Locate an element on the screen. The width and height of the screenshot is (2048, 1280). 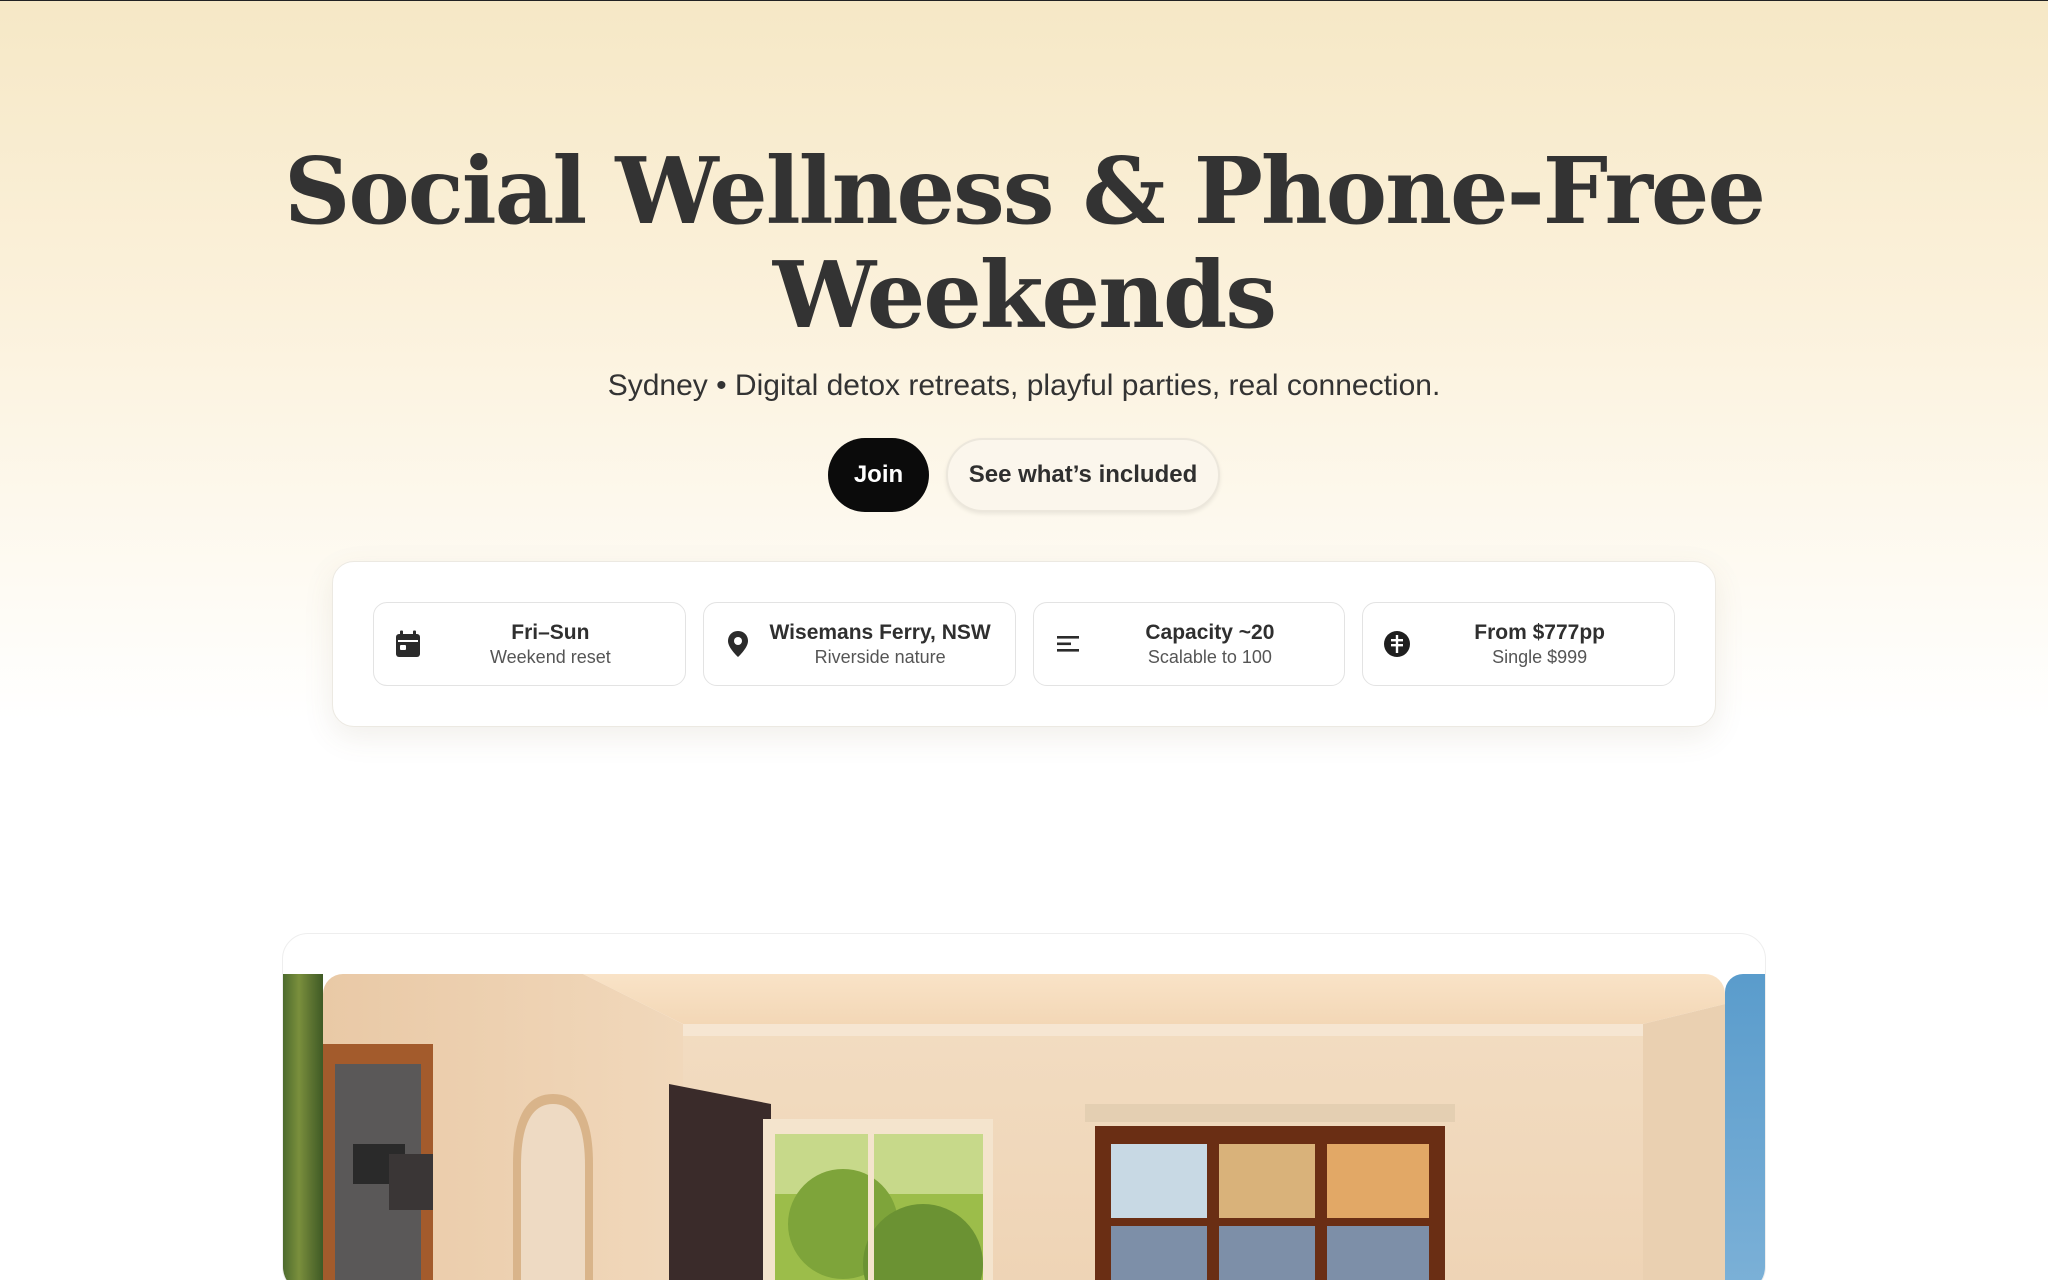
info-pill-subtitle: Riverside nature is located at coordinates (880, 657).